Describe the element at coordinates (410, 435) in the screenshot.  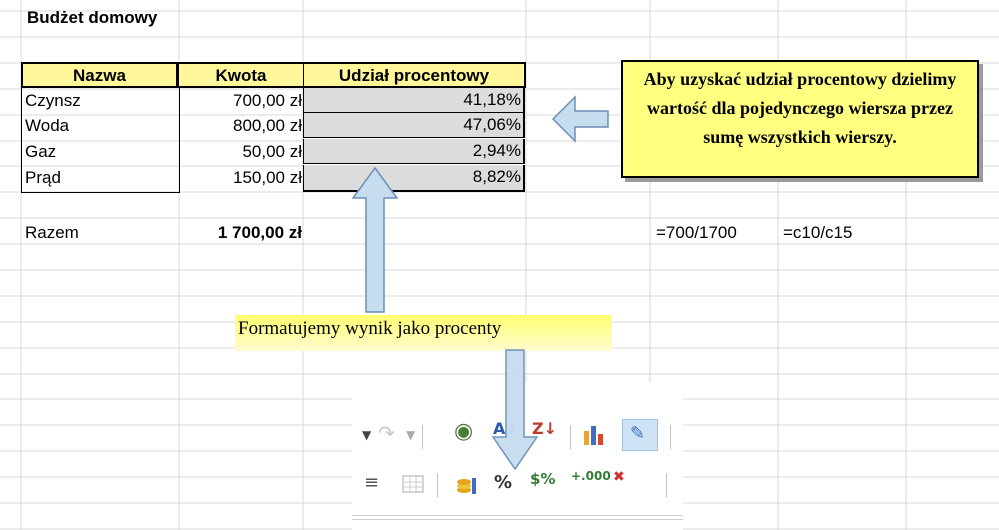
I see `dropdown-arrow-icon-2: ▼` at that location.